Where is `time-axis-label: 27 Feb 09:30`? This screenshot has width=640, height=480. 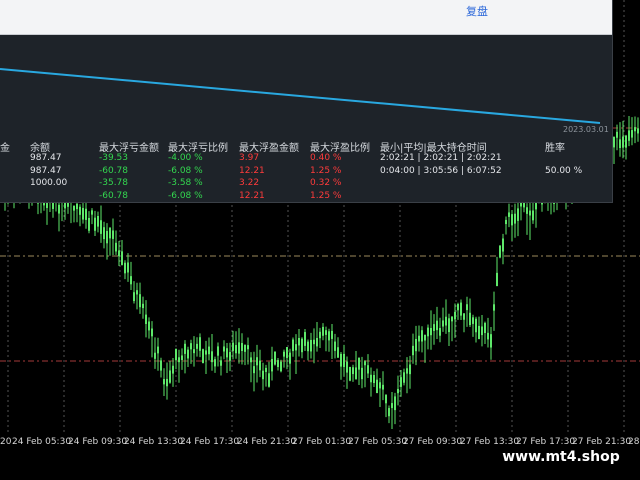
time-axis-label: 27 Feb 09:30 is located at coordinates (433, 442).